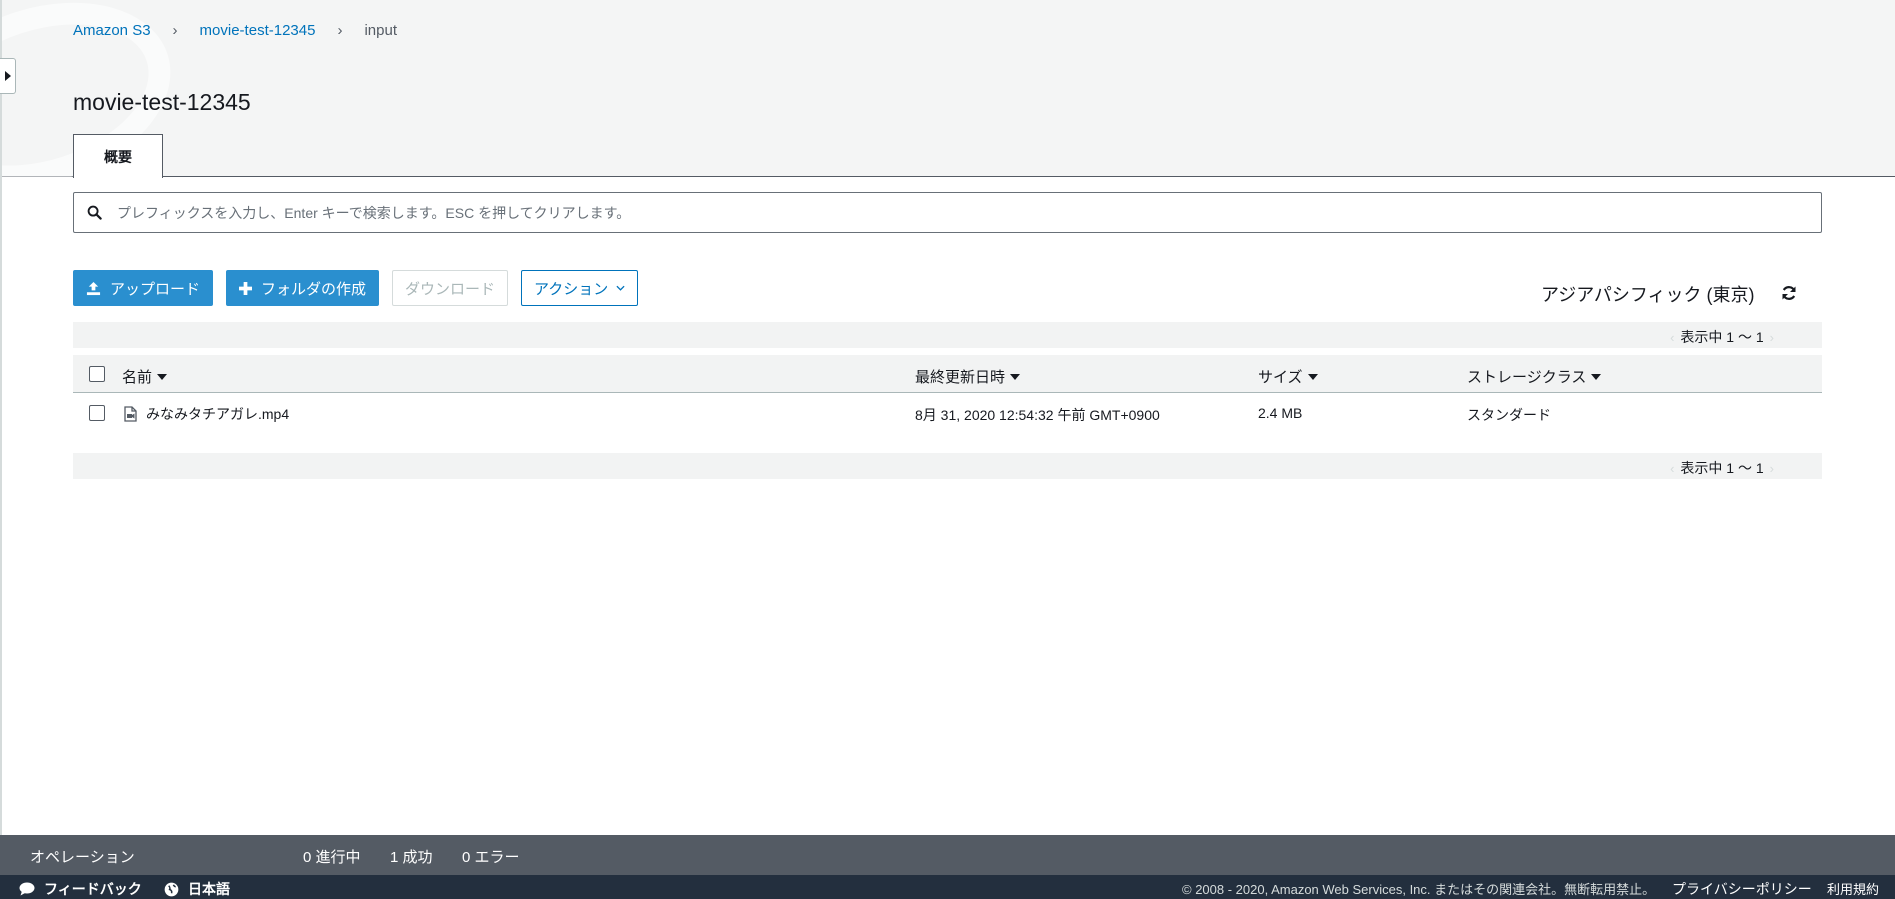  Describe the element at coordinates (1853, 888) in the screenshot. I see `terms-link: 利用規約` at that location.